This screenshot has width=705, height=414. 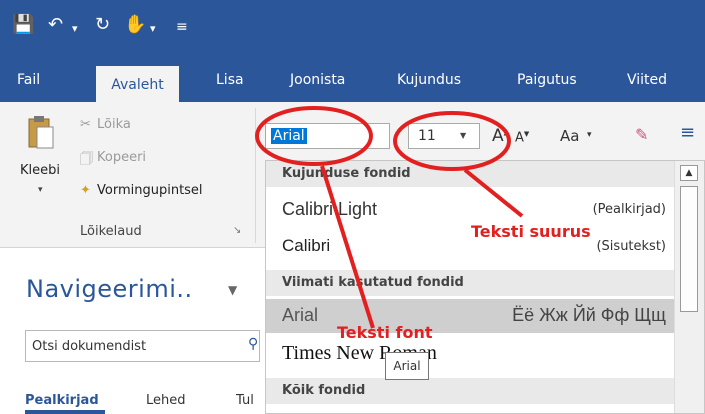 What do you see at coordinates (314, 136) in the screenshot?
I see `font-name-circle` at bounding box center [314, 136].